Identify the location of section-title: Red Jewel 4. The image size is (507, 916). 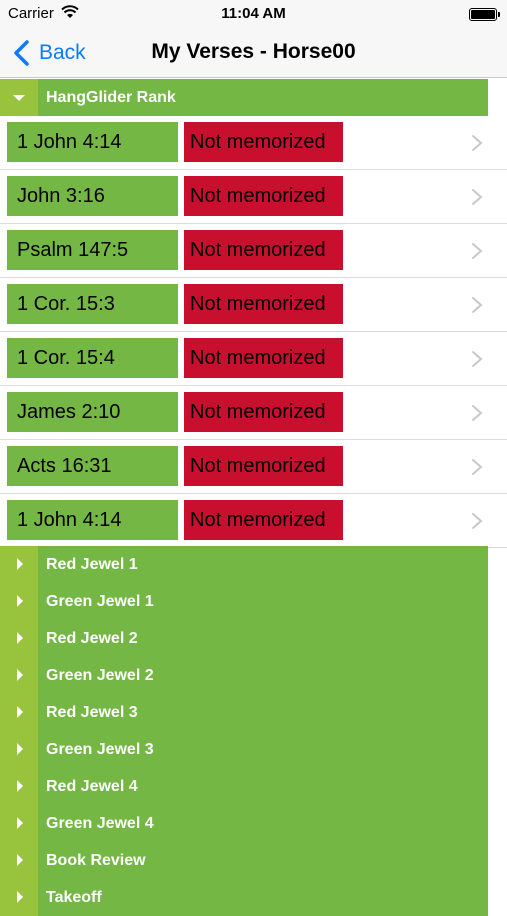
(92, 786).